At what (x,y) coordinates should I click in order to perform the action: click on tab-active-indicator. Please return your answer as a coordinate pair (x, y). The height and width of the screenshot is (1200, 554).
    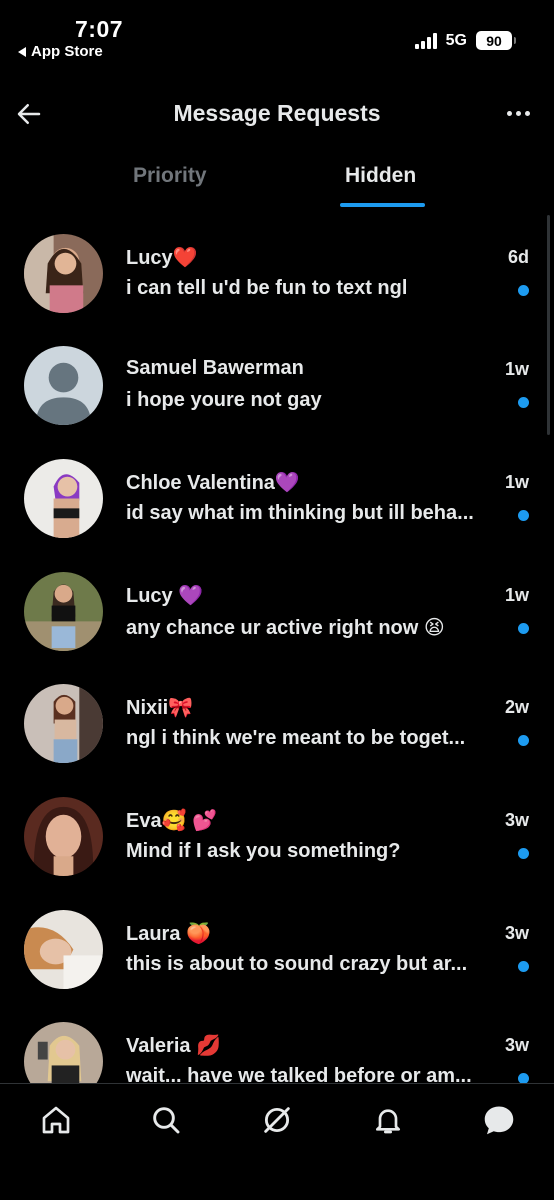
    Looking at the image, I should click on (382, 205).